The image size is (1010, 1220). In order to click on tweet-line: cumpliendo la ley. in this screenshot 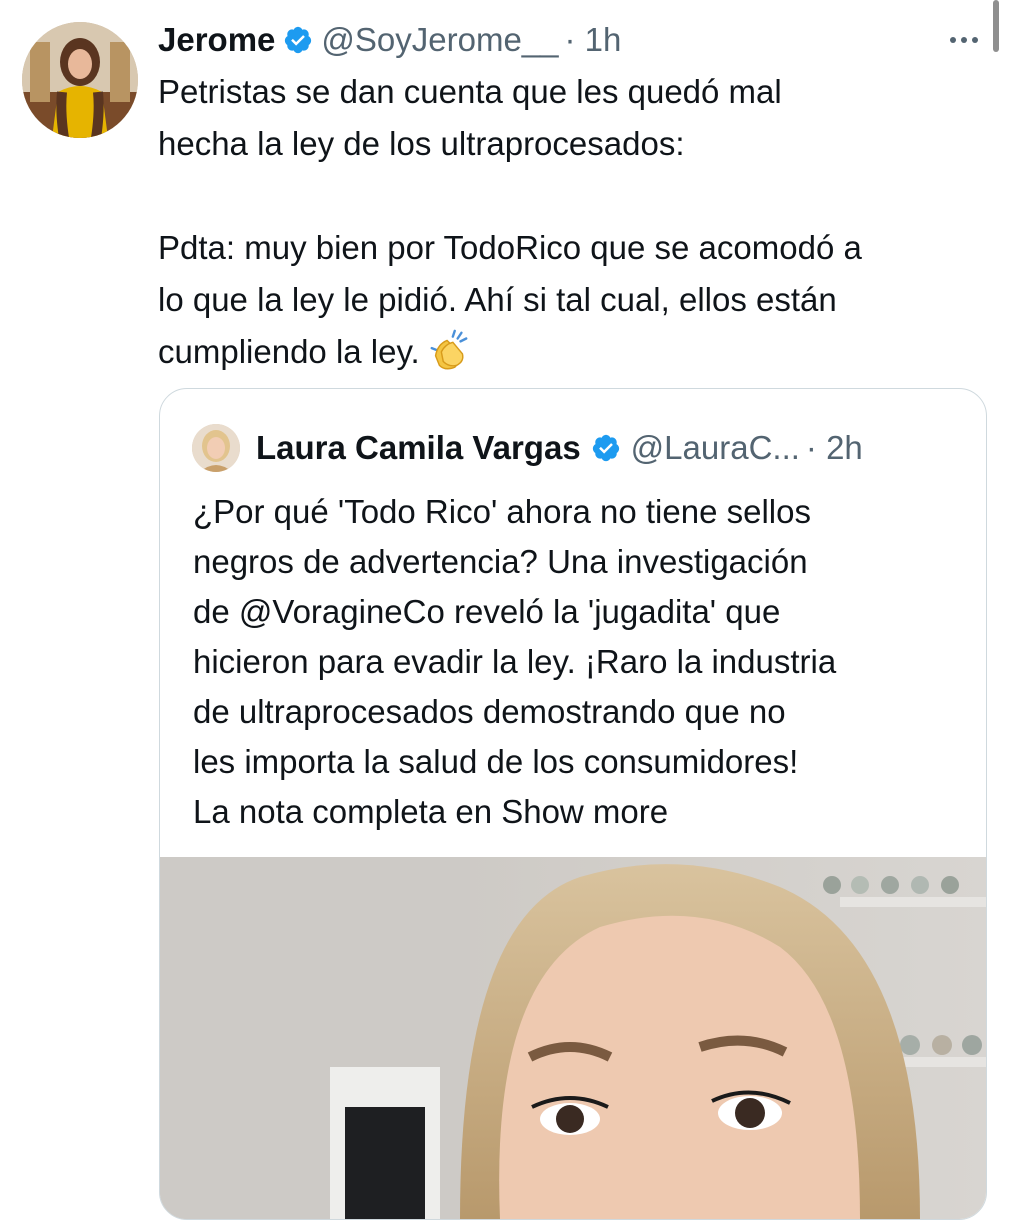, I will do `click(289, 351)`.